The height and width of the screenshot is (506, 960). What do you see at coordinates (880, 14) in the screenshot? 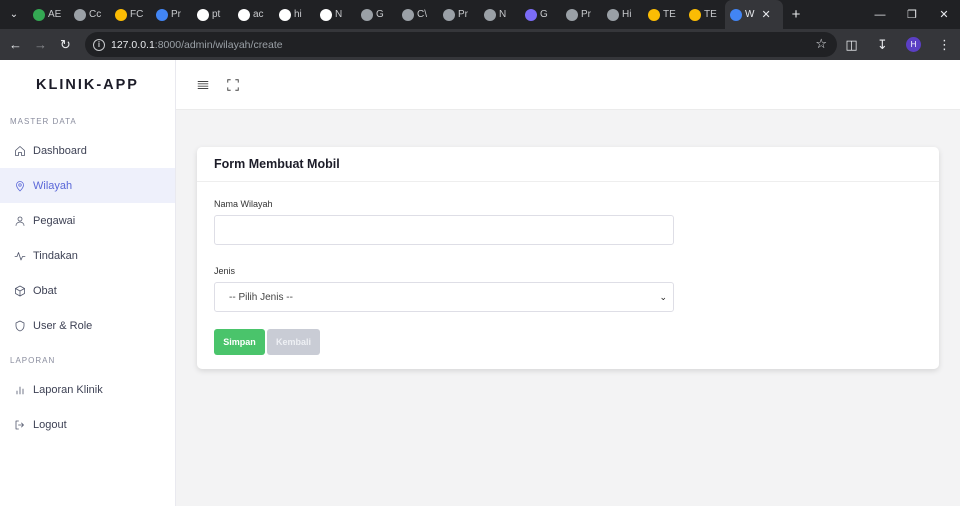
I see `minimize-icon: —` at bounding box center [880, 14].